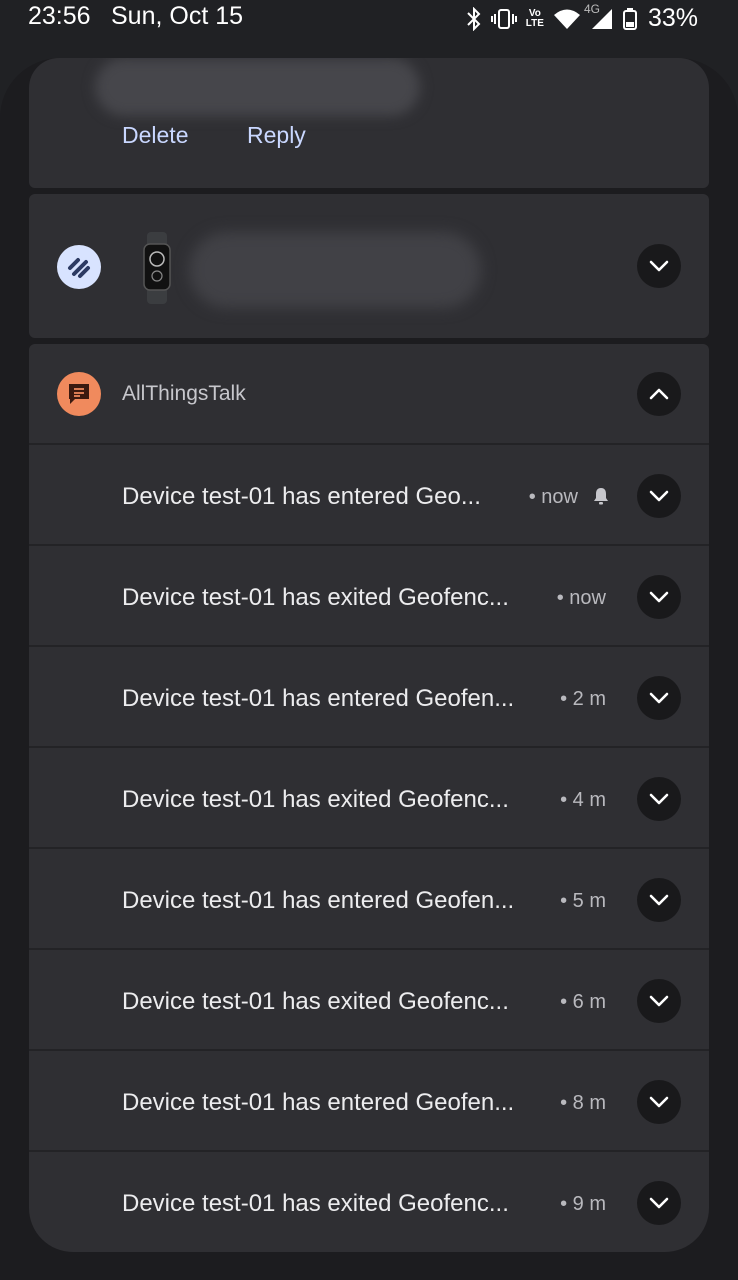 This screenshot has width=738, height=1280. What do you see at coordinates (567, 19) in the screenshot?
I see `wifi-icon` at bounding box center [567, 19].